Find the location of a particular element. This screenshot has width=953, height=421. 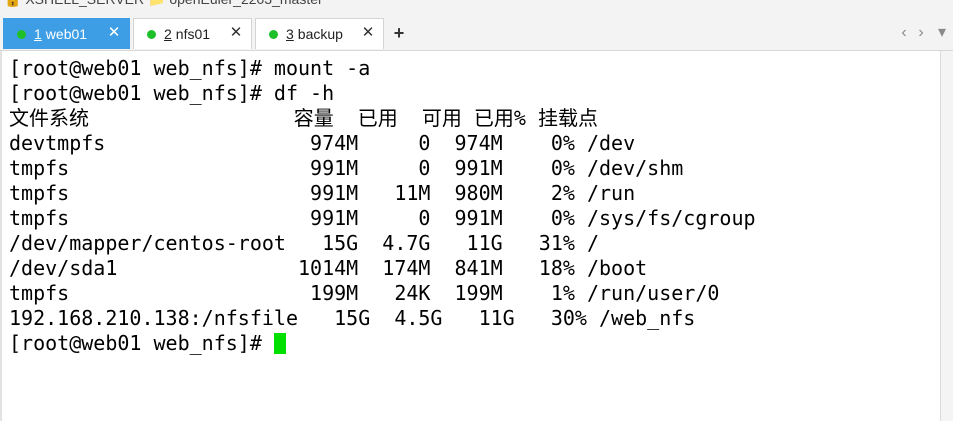

terminal-line: [root@web01 web_nfs]# df -h is located at coordinates (172, 93).